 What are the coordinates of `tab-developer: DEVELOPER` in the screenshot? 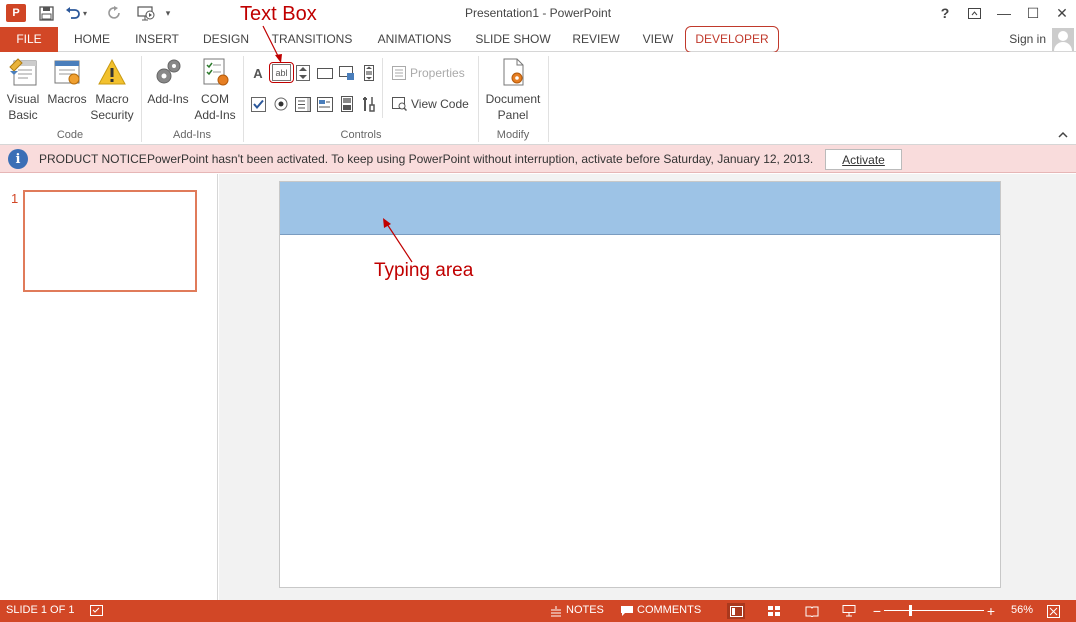 It's located at (732, 39).